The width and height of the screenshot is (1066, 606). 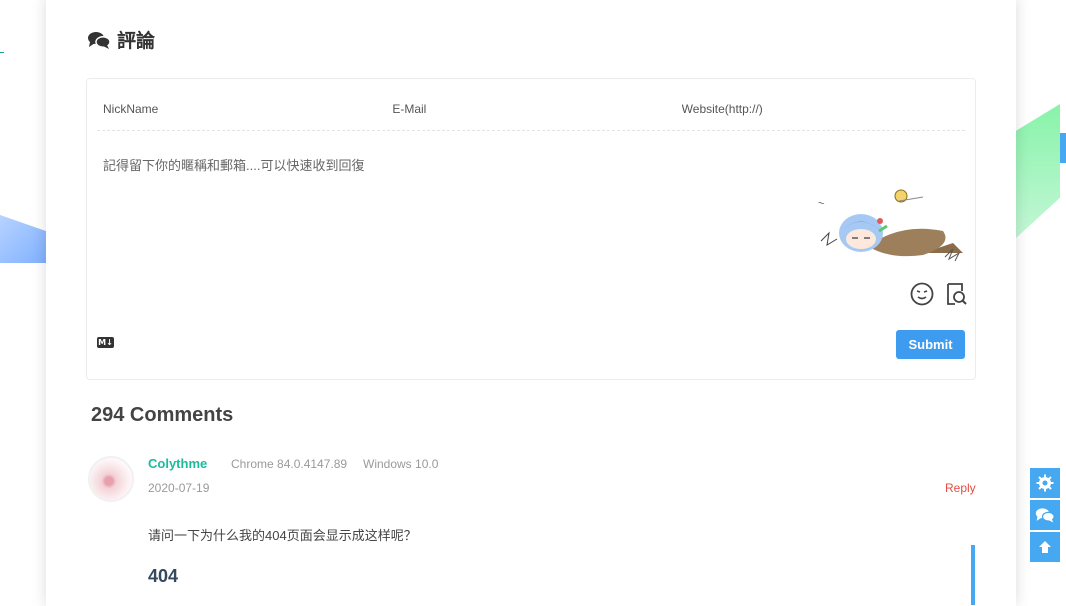 I want to click on comment-os: Windows 10.0, so click(x=401, y=464).